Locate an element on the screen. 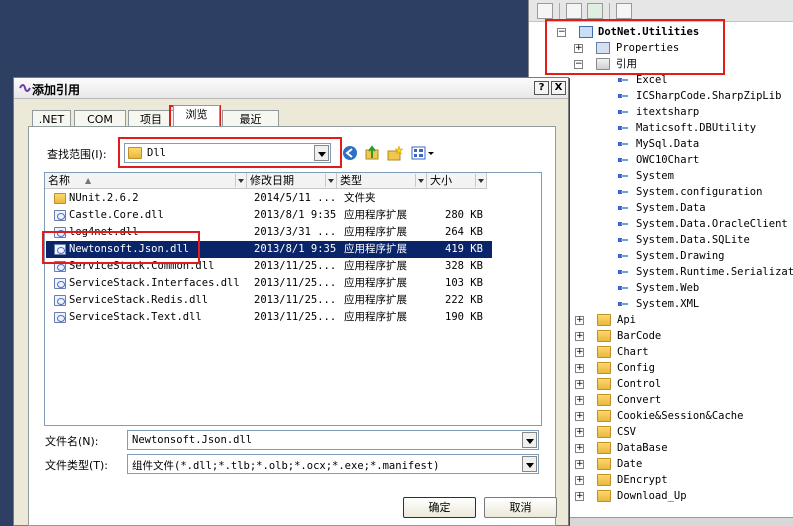 The height and width of the screenshot is (526, 793). reference-item: System is located at coordinates (705, 176).